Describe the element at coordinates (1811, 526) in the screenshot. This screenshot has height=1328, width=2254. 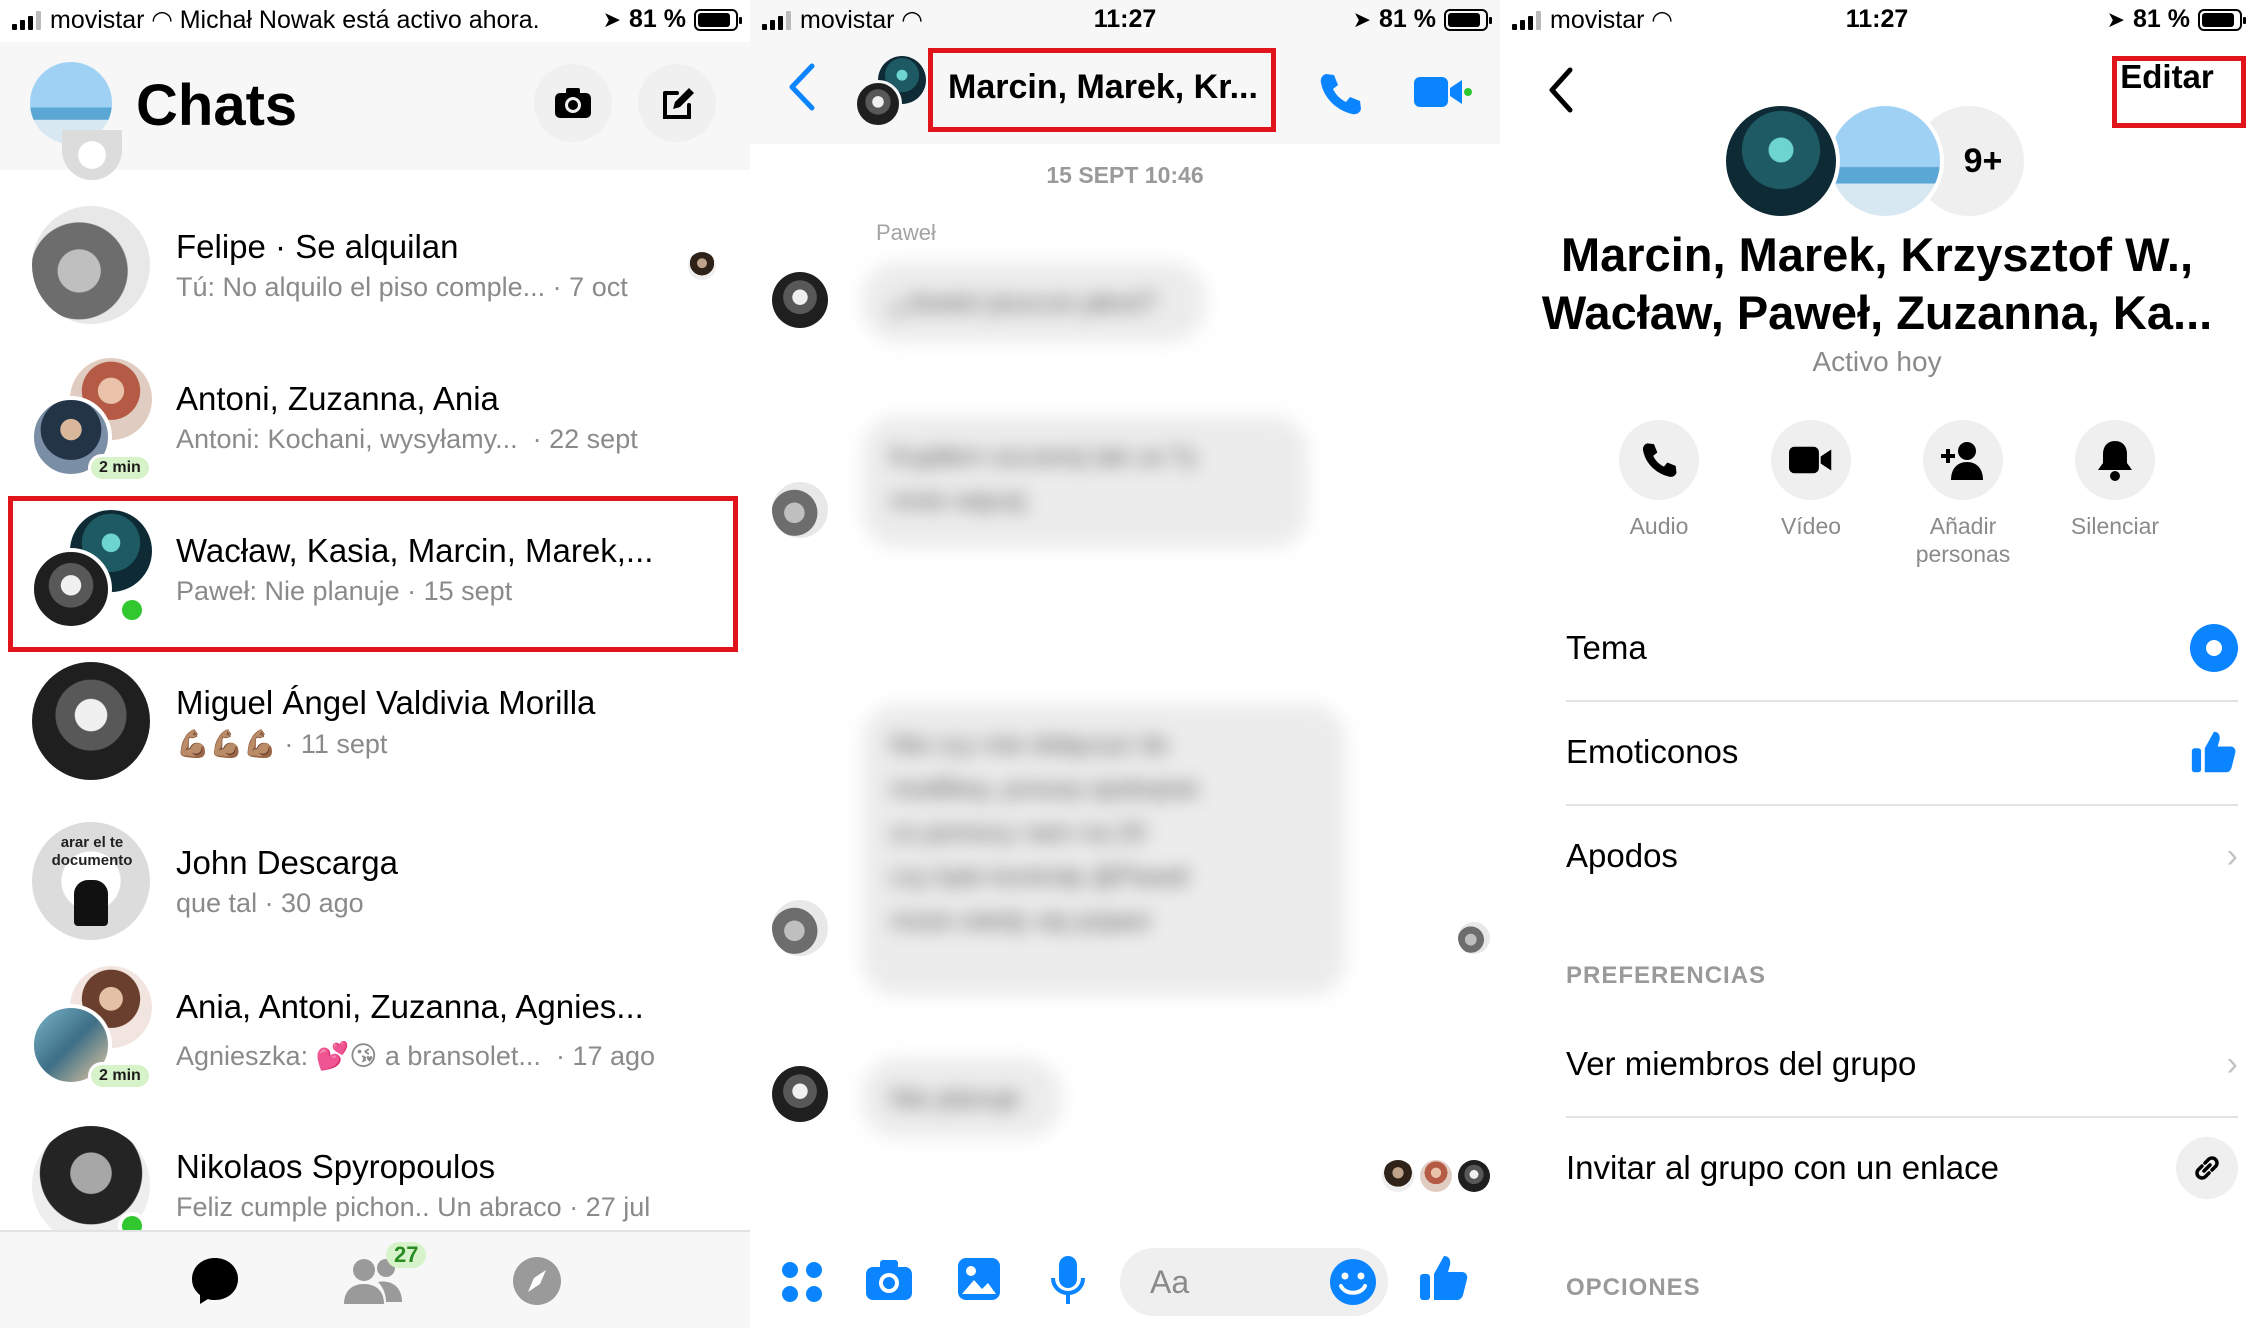
I see `video-label: Vídeo` at that location.